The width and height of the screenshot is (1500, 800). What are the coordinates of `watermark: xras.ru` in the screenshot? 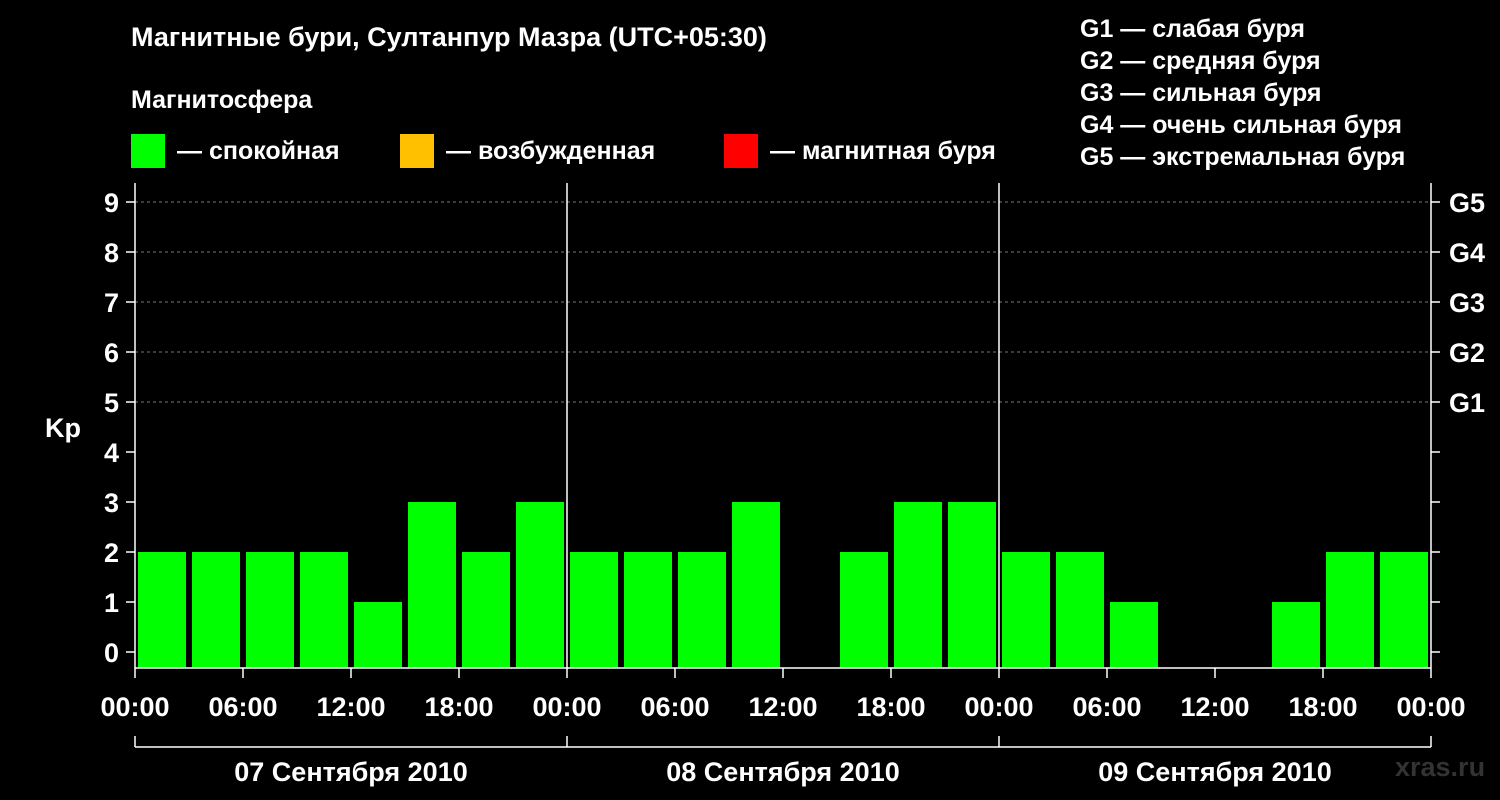 It's located at (1440, 767).